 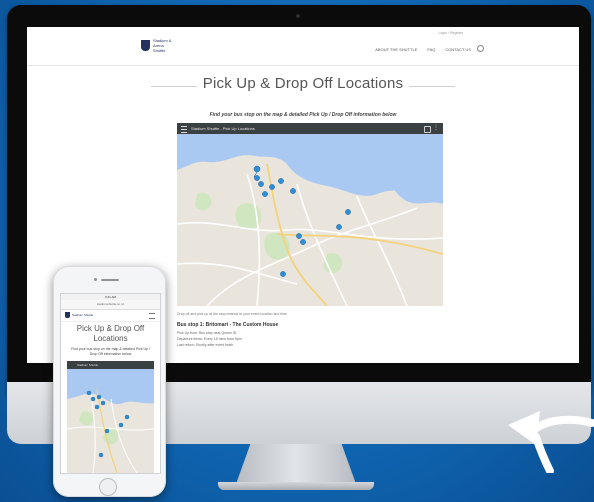 What do you see at coordinates (423, 49) in the screenshot?
I see `main-nav: ABOUT THE SHUTTLE FAQ CONTACT US` at bounding box center [423, 49].